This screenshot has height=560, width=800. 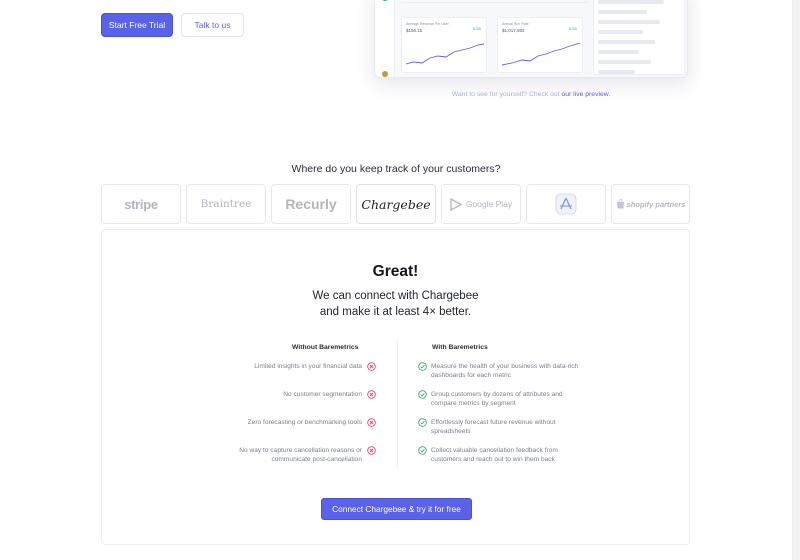 What do you see at coordinates (585, 94) in the screenshot?
I see `live-preview-link: our live preview.` at bounding box center [585, 94].